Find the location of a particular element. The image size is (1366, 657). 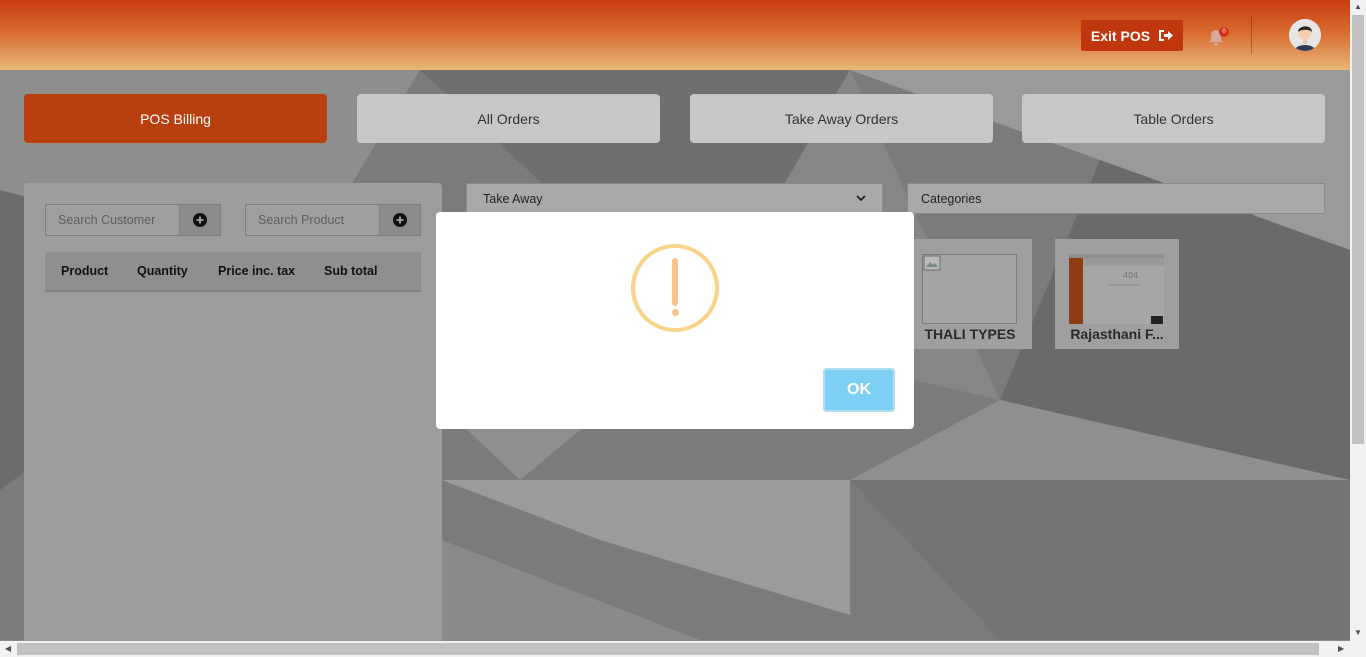

search-product-input: Search Product is located at coordinates (312, 220).